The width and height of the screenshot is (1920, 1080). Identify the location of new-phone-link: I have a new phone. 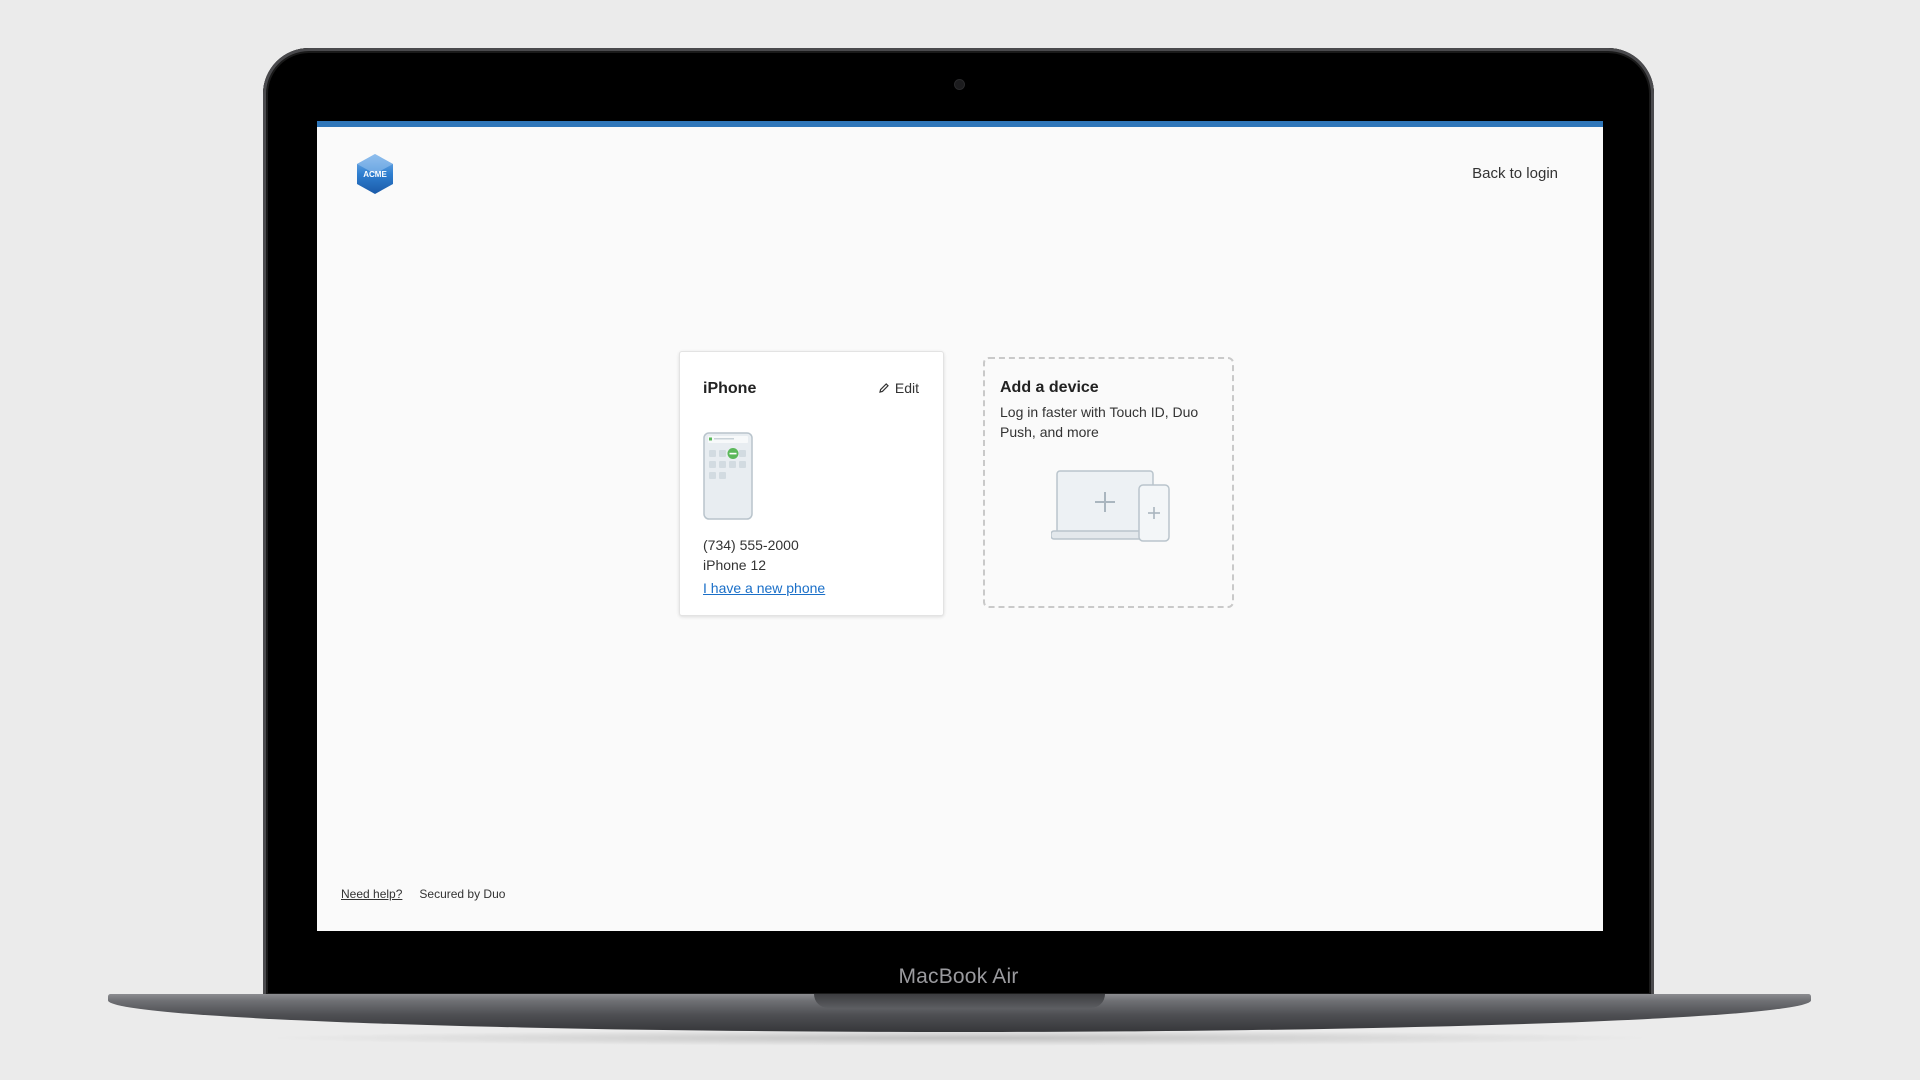
(764, 588).